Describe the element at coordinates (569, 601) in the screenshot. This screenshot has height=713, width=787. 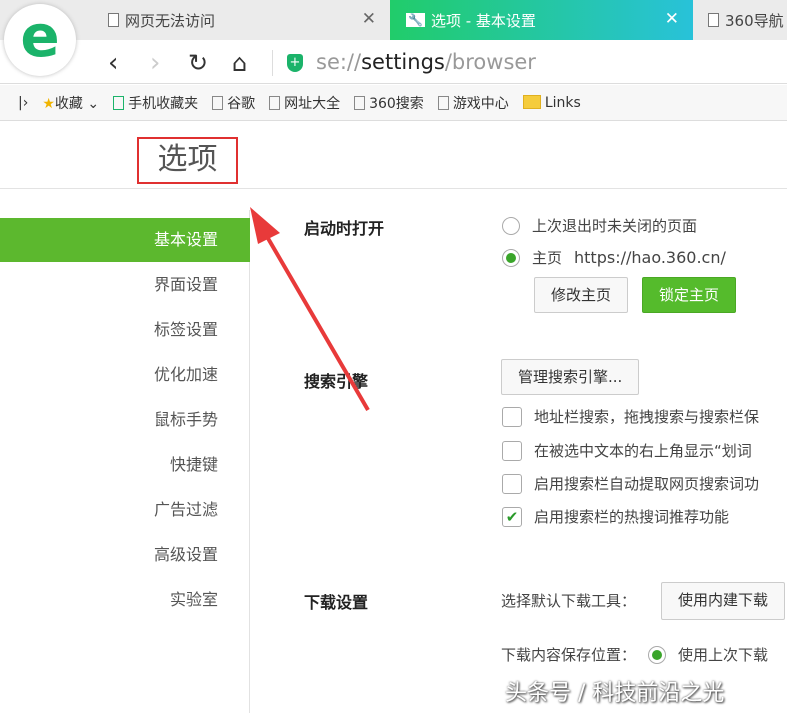
I see `download-tool-label: 选择默认下载工具：` at that location.